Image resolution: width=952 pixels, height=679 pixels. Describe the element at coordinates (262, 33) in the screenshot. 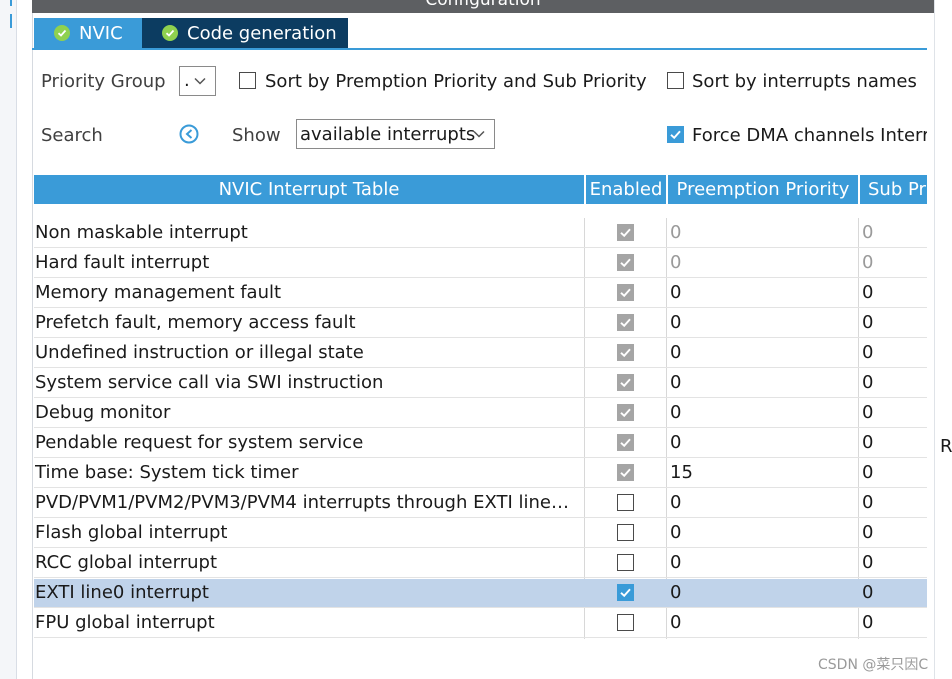

I see `tab-code-generation-label: Code generation` at that location.